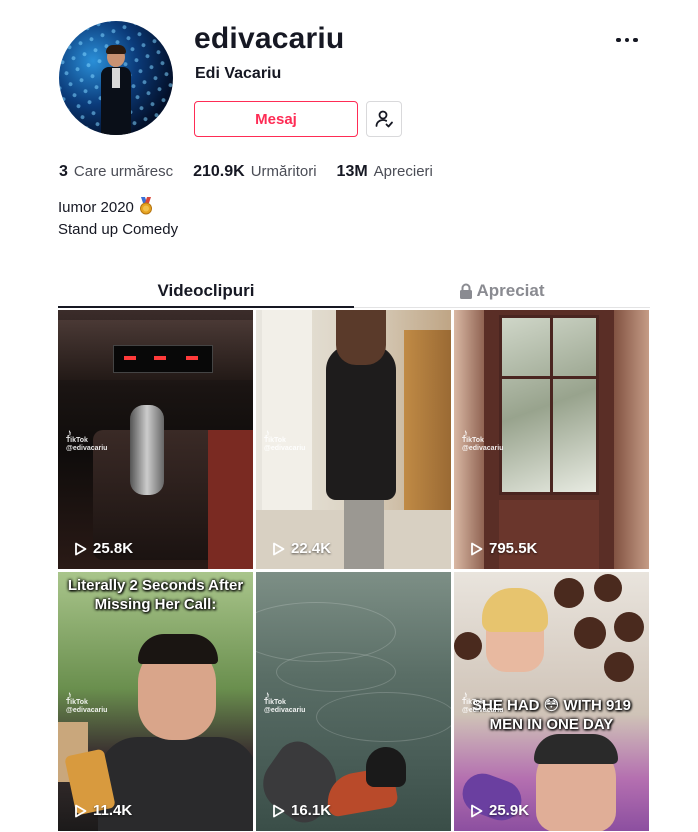  I want to click on user-check-icon, so click(384, 119).